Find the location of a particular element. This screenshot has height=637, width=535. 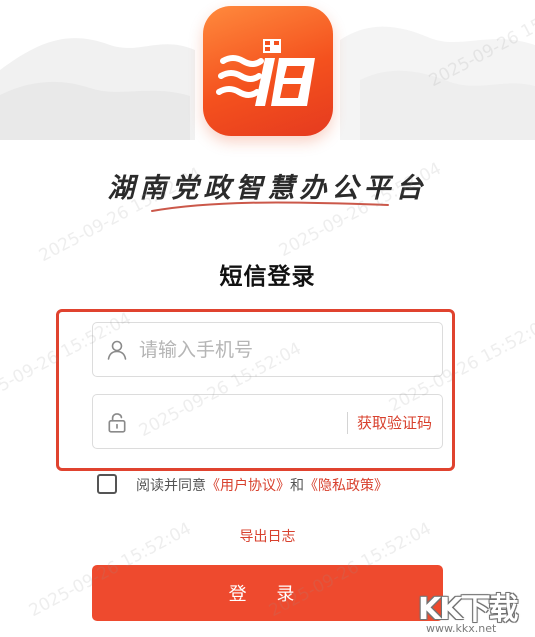

app-logo-icon is located at coordinates (268, 71).